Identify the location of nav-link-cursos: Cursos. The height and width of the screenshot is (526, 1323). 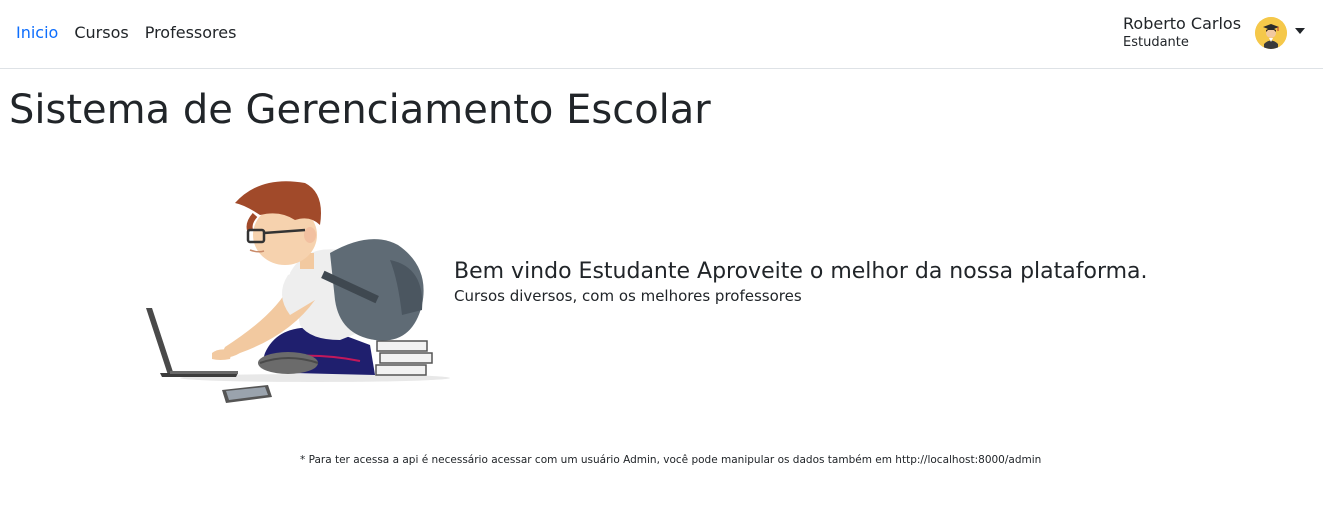
(101, 33).